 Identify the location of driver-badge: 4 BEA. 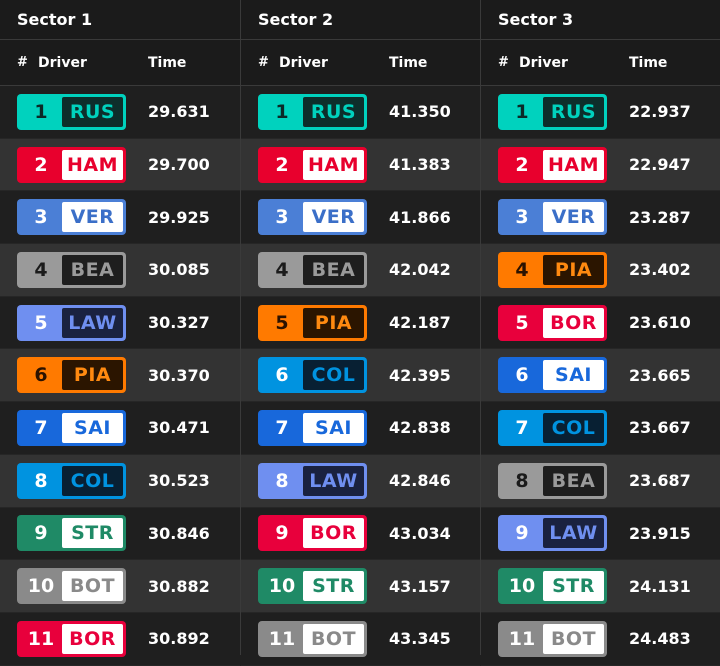
(71, 269).